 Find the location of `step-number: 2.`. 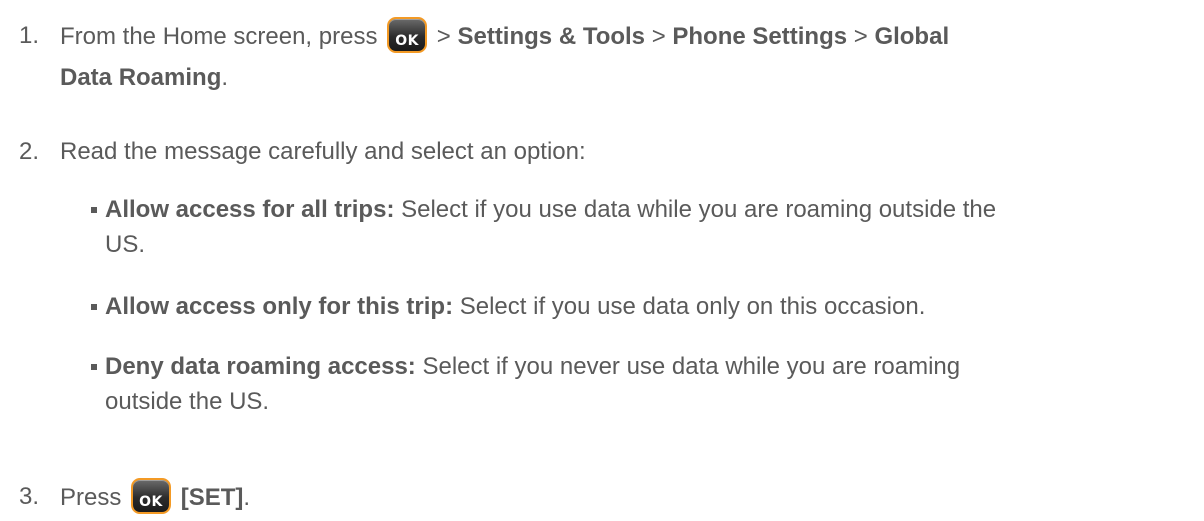

step-number: 2. is located at coordinates (29, 151).